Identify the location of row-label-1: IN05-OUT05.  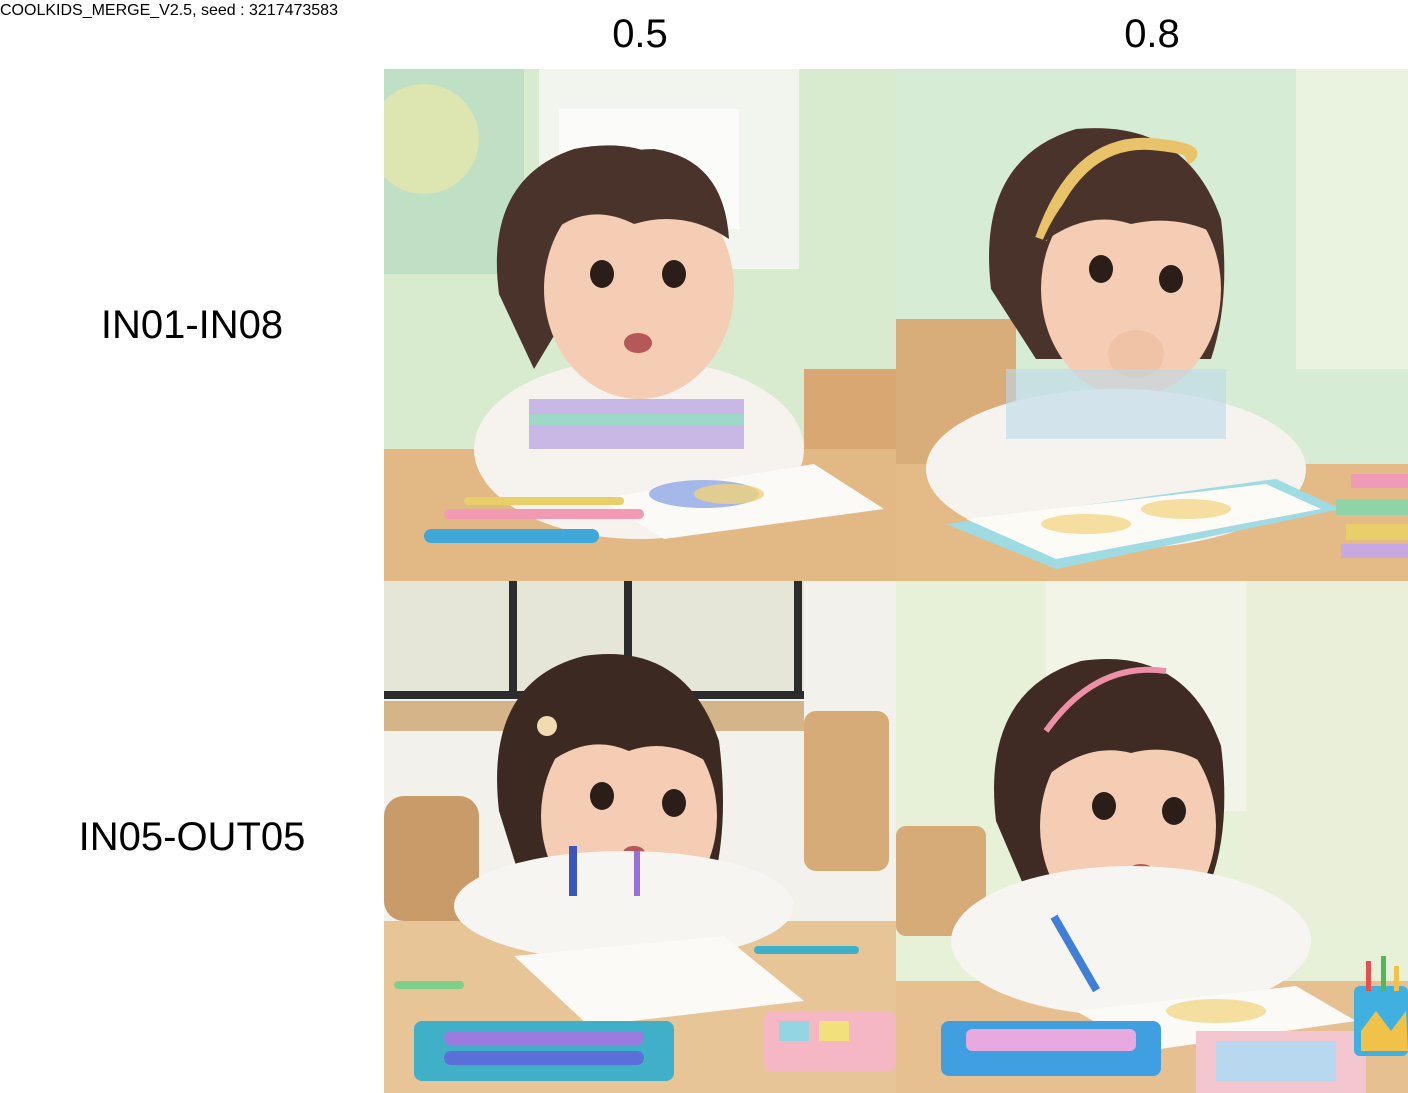
(192, 837).